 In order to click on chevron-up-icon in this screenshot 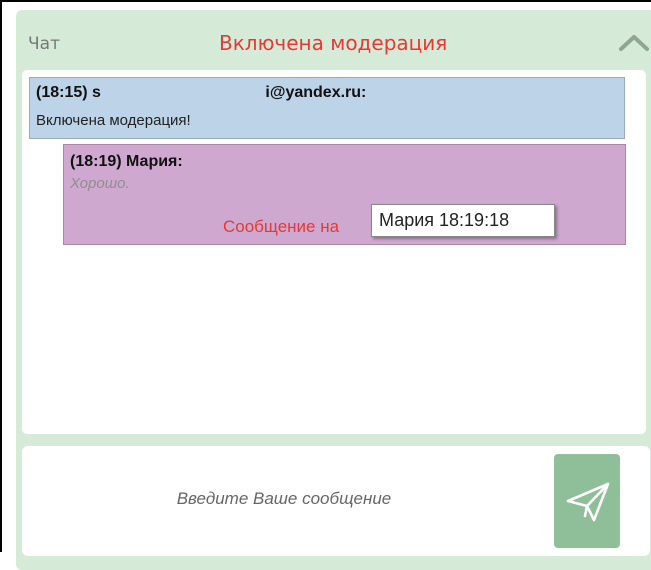, I will do `click(634, 43)`.